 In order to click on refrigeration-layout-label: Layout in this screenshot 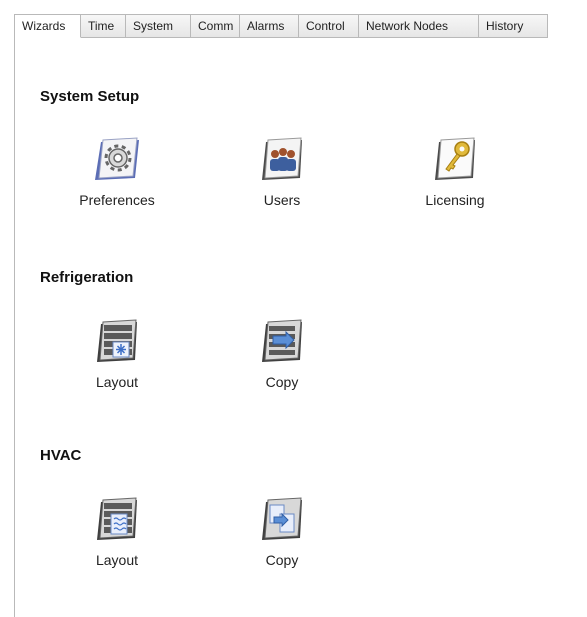, I will do `click(117, 382)`.